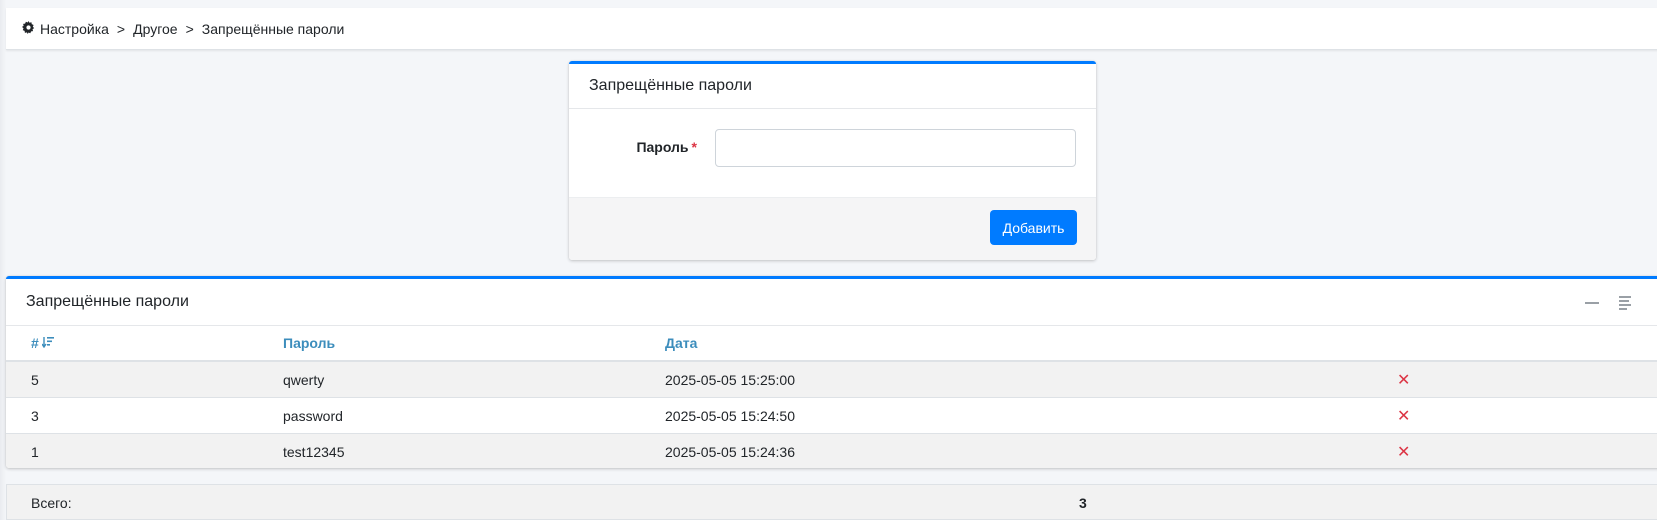 This screenshot has width=1657, height=520. I want to click on cell-password: qwerty, so click(474, 379).